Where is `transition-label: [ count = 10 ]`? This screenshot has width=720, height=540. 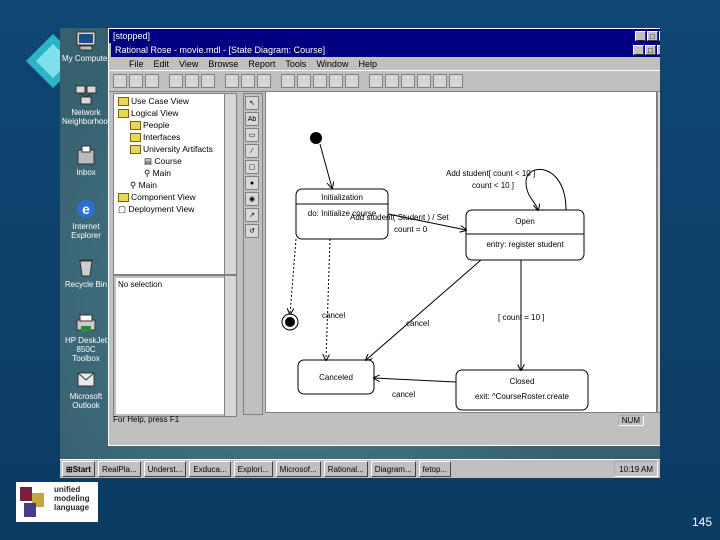
transition-label: [ count = 10 ] is located at coordinates (521, 317).